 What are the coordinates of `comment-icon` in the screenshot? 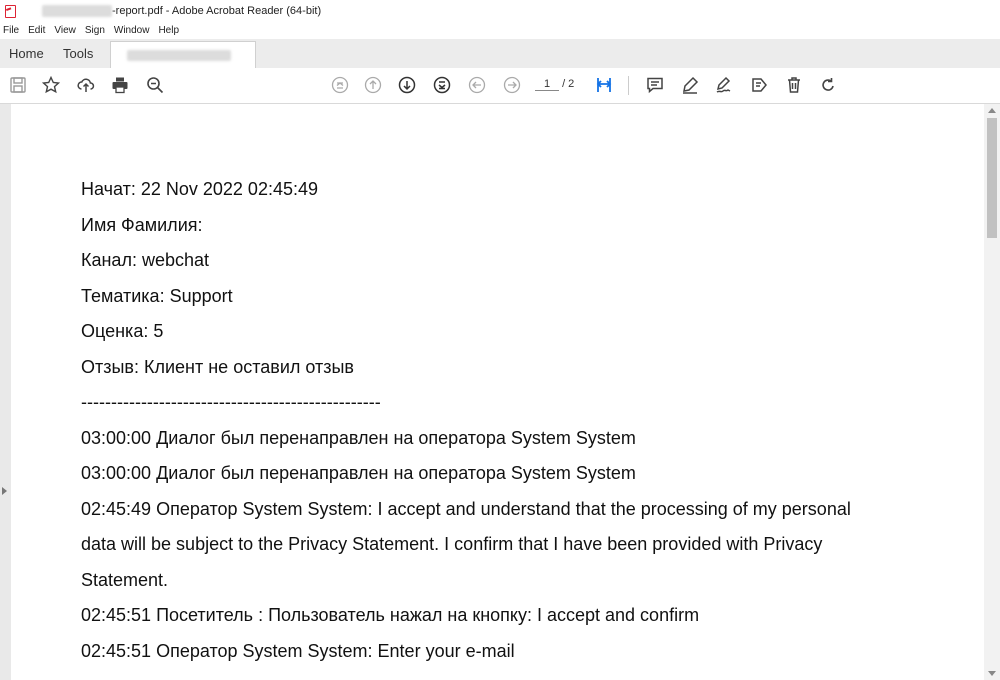 It's located at (655, 85).